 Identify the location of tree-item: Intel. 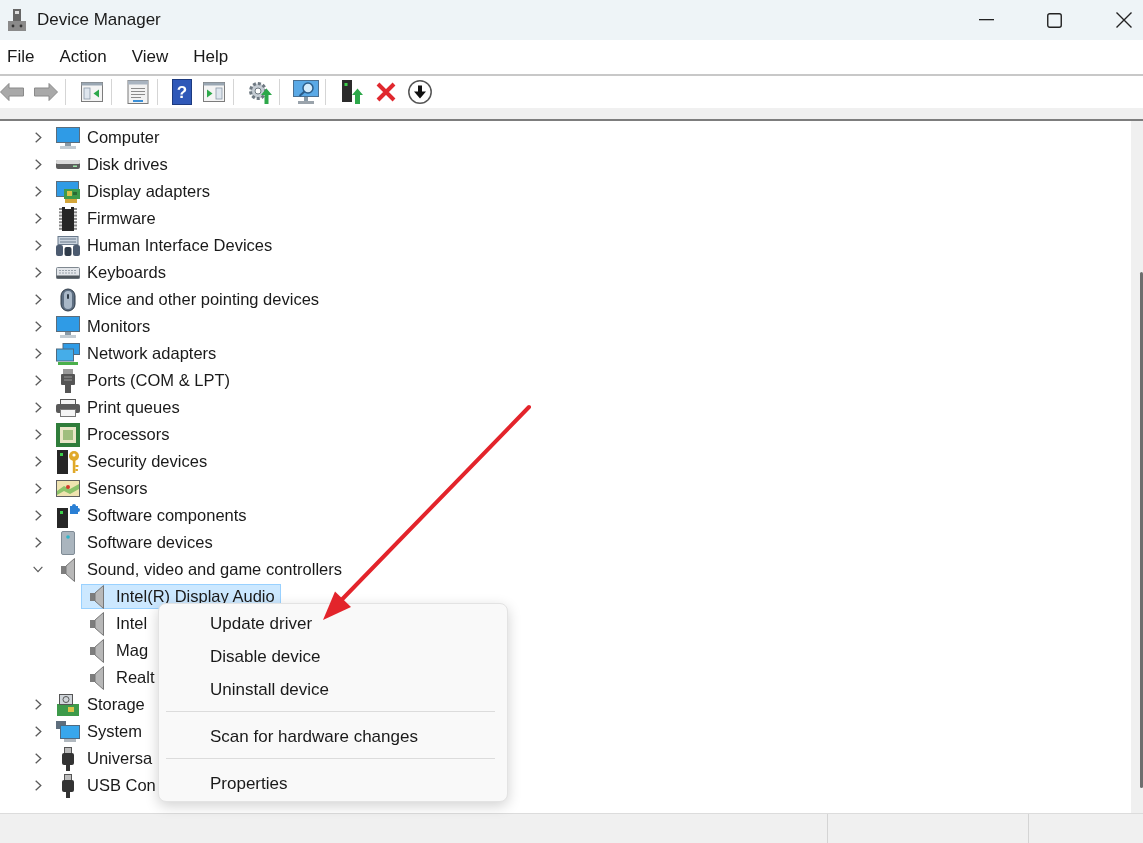
(115, 623).